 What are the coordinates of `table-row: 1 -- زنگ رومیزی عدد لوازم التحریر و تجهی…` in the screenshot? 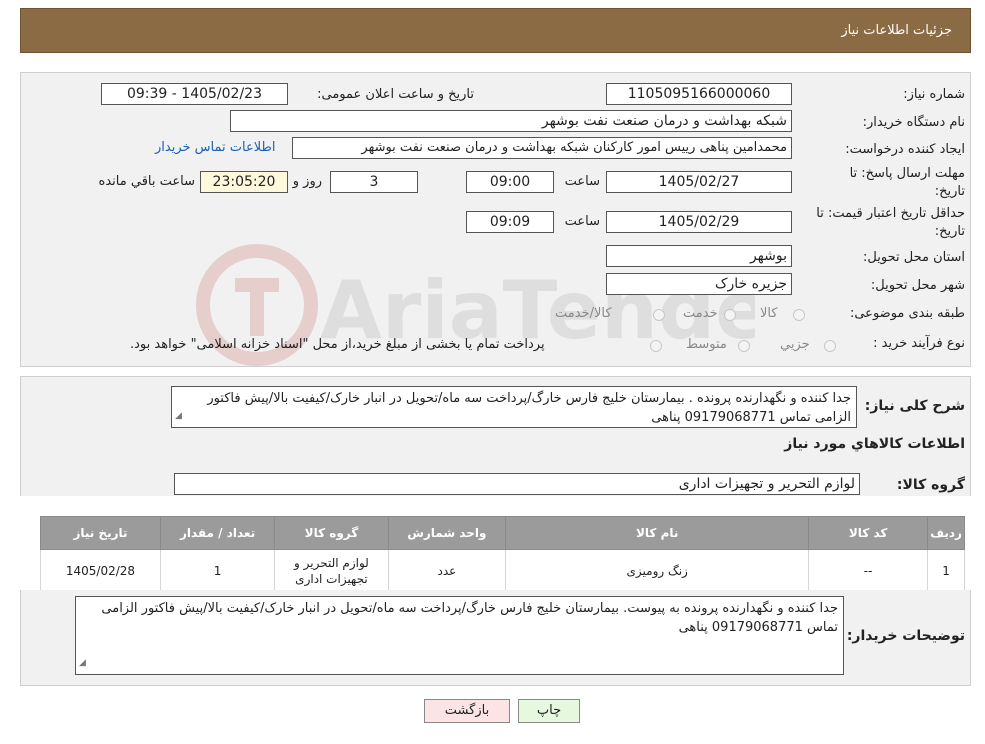 It's located at (502, 571).